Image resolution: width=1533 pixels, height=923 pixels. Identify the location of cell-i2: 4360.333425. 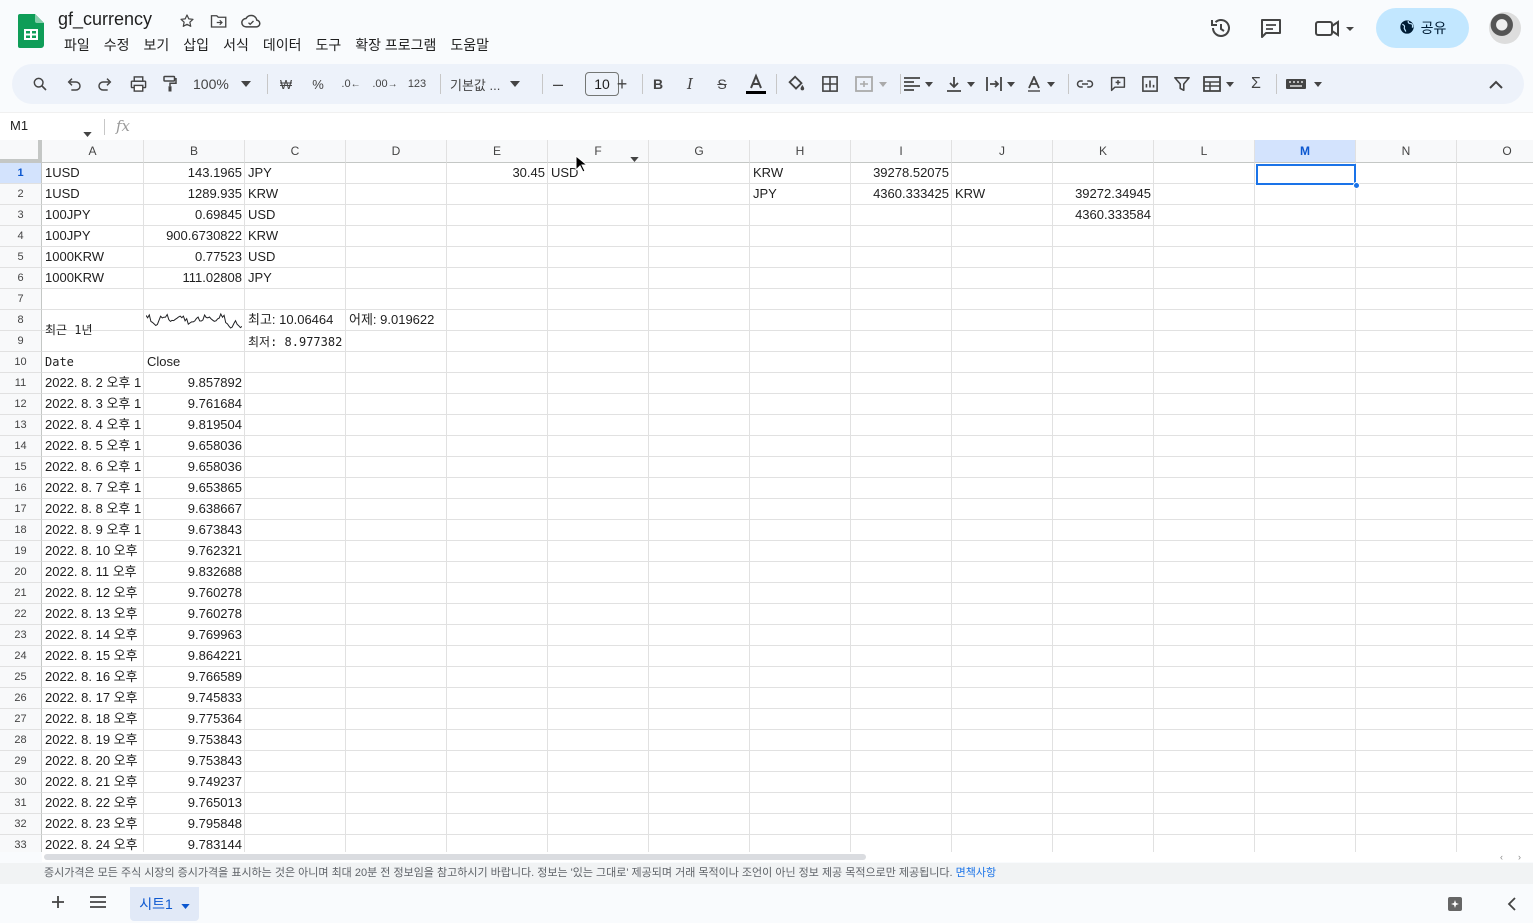
(901, 194).